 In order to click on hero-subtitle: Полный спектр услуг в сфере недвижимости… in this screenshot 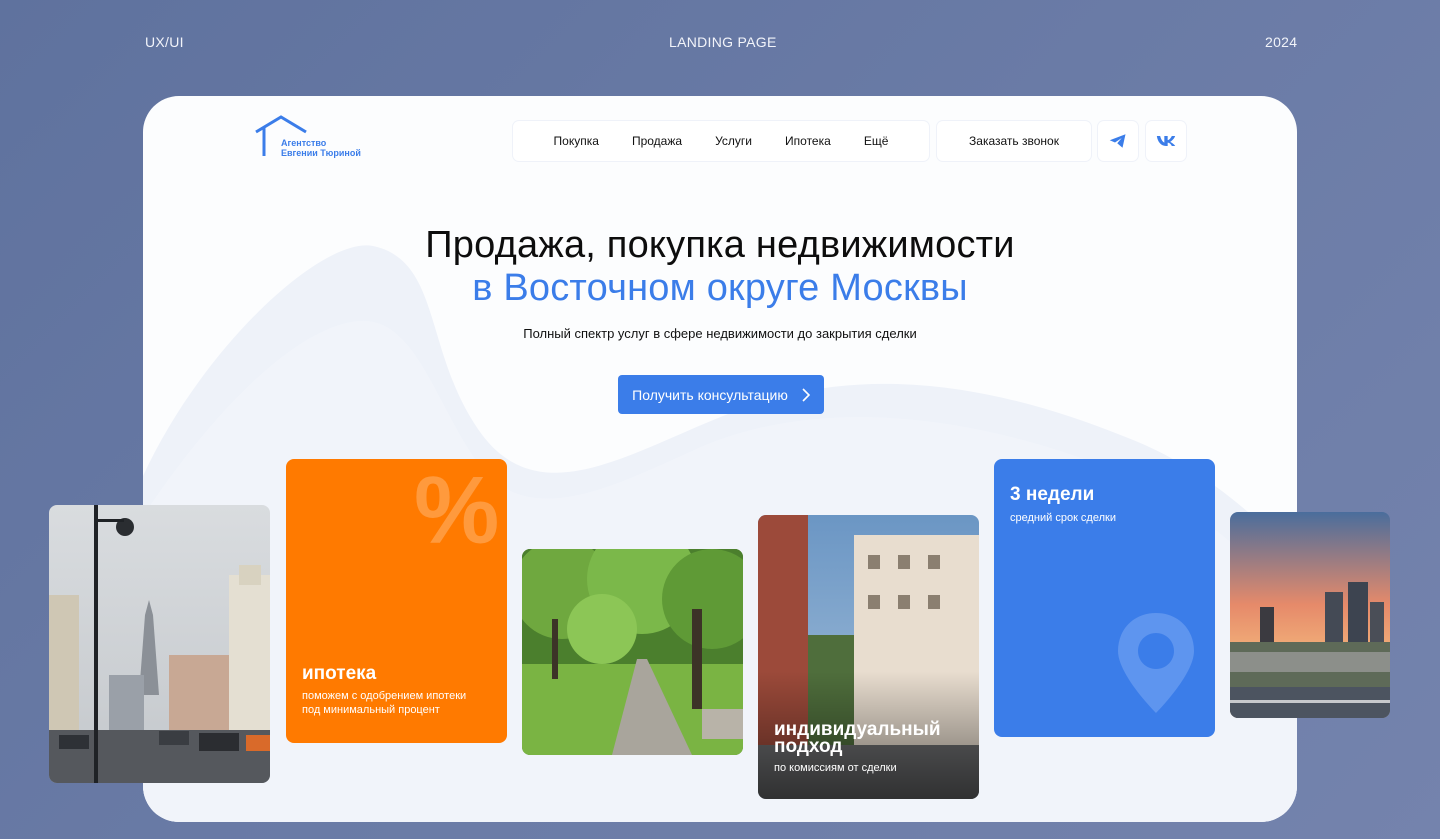, I will do `click(720, 333)`.